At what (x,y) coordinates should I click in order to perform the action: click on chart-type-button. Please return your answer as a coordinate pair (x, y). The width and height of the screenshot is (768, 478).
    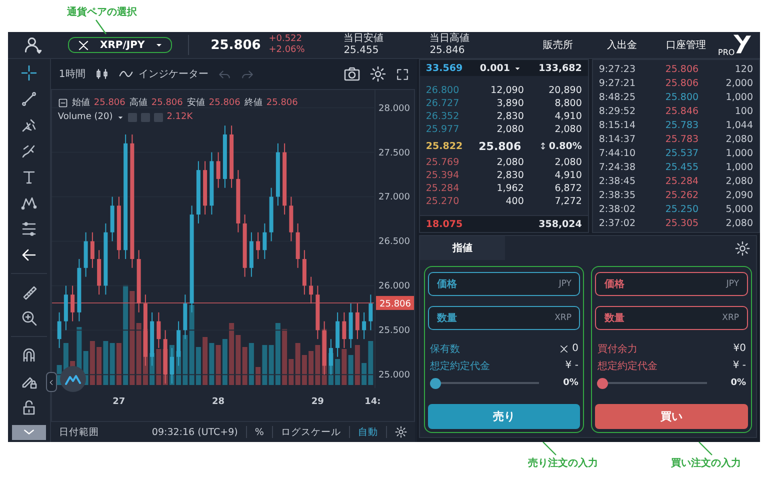
    Looking at the image, I should click on (73, 379).